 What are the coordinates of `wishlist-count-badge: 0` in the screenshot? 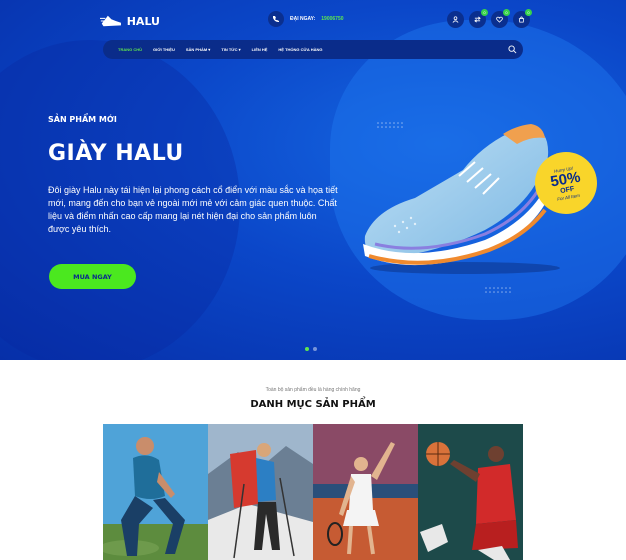 It's located at (506, 12).